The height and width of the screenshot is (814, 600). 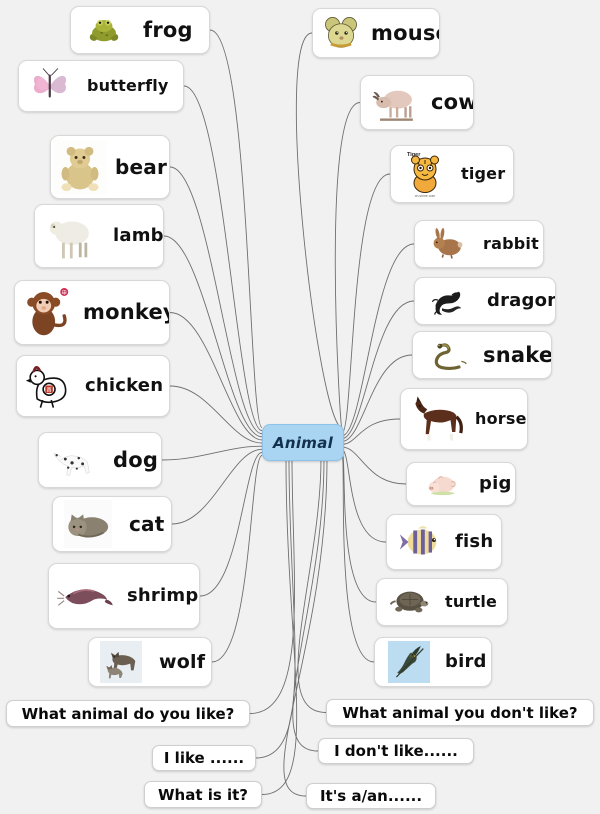 What do you see at coordinates (450, 301) in the screenshot?
I see `dragon-photo` at bounding box center [450, 301].